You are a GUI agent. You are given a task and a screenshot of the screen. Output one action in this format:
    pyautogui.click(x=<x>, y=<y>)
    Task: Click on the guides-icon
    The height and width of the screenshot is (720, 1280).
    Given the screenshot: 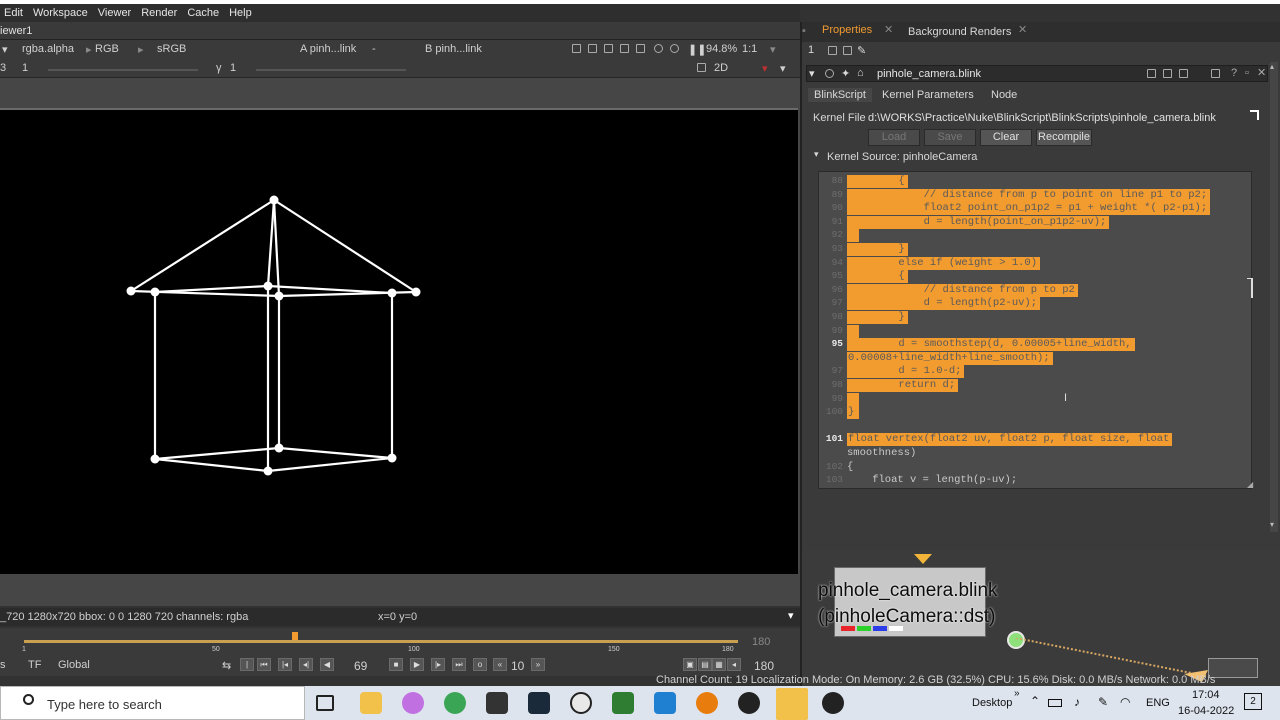 What is the action you would take?
    pyautogui.click(x=624, y=48)
    